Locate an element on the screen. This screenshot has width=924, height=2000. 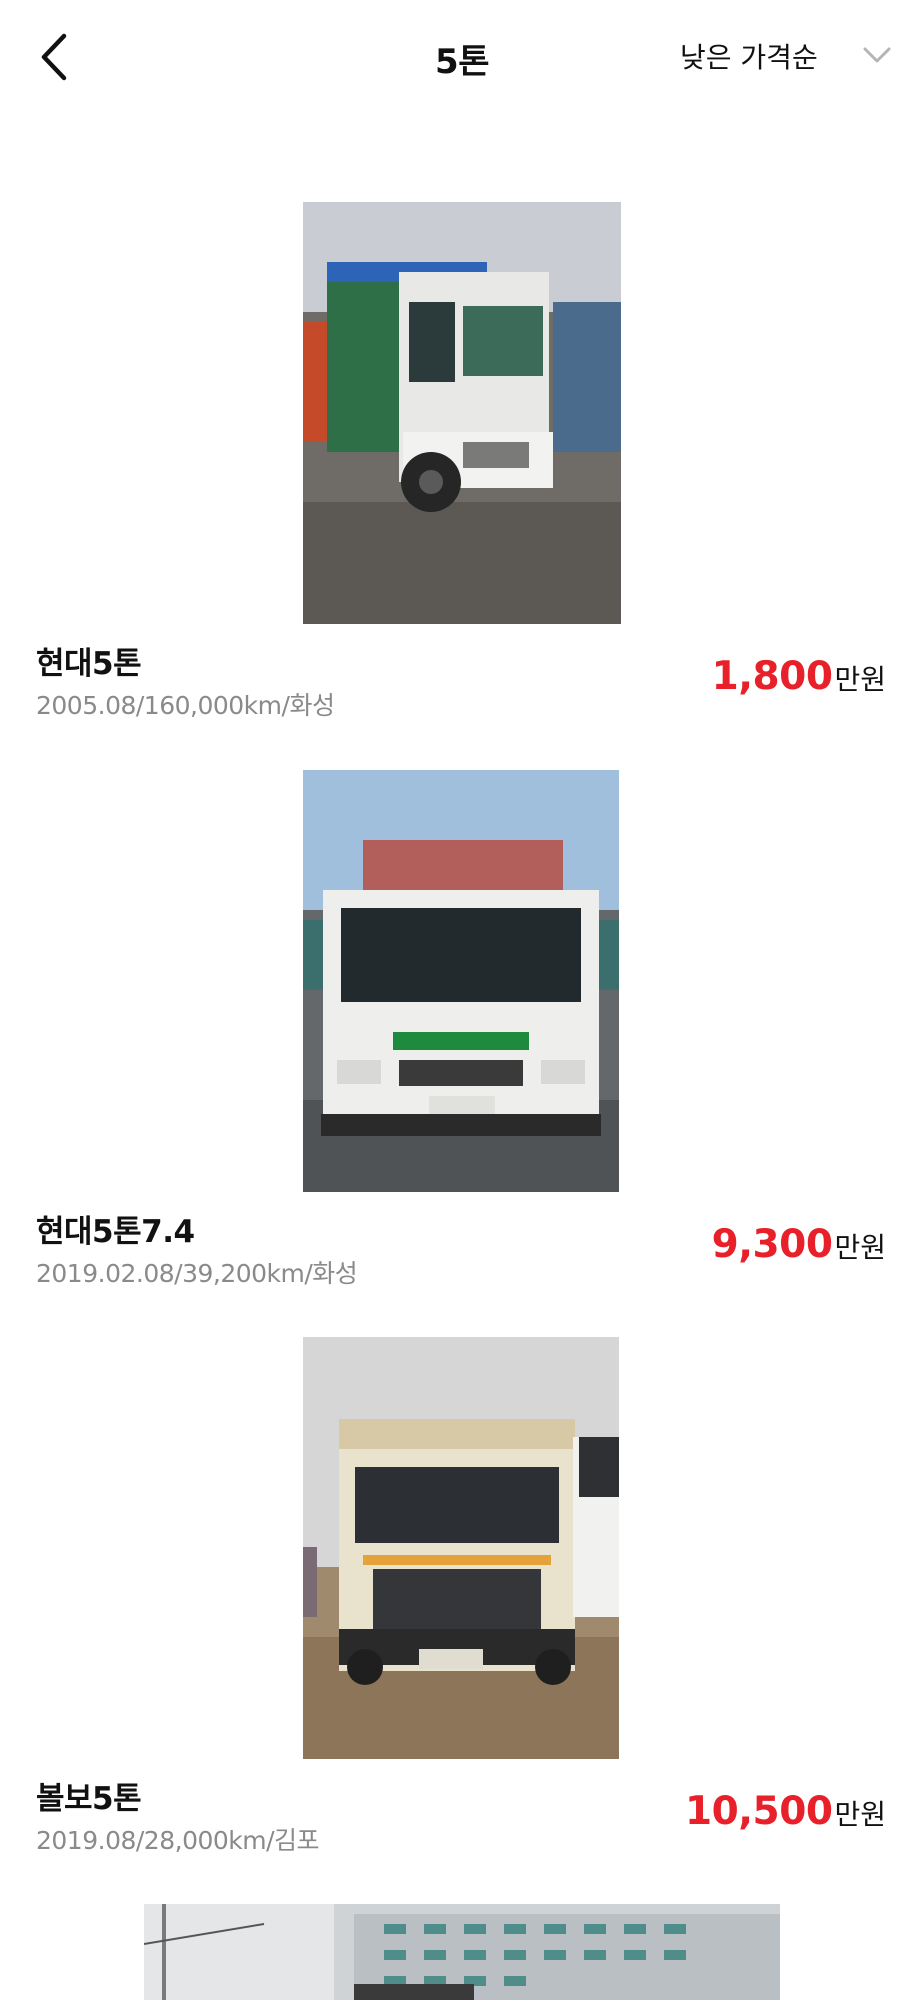
listing-meta: 2019.08/28,000km/김포 is located at coordinates (178, 1840).